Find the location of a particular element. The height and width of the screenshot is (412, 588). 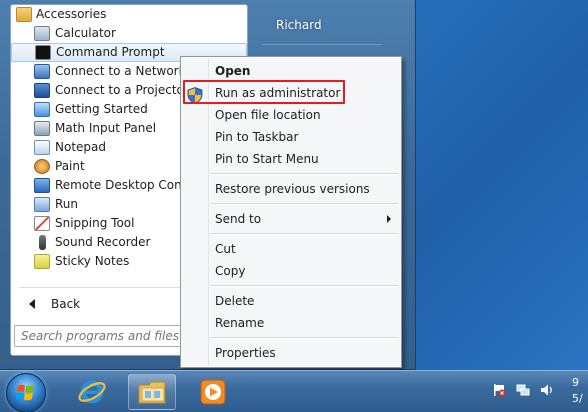

start-button is located at coordinates (26, 392).